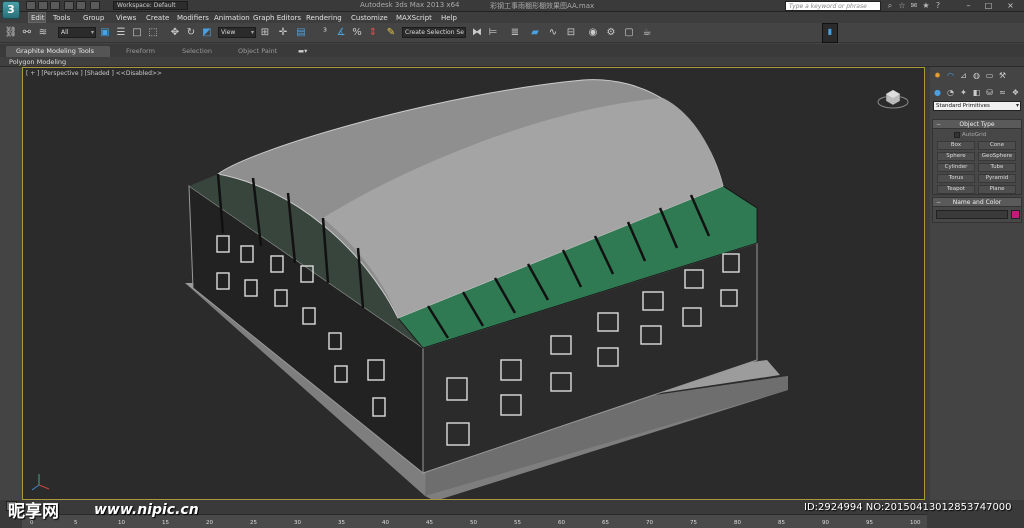 This screenshot has width=1024, height=528. I want to click on ribbon-options-icon: ▬▾, so click(302, 51).